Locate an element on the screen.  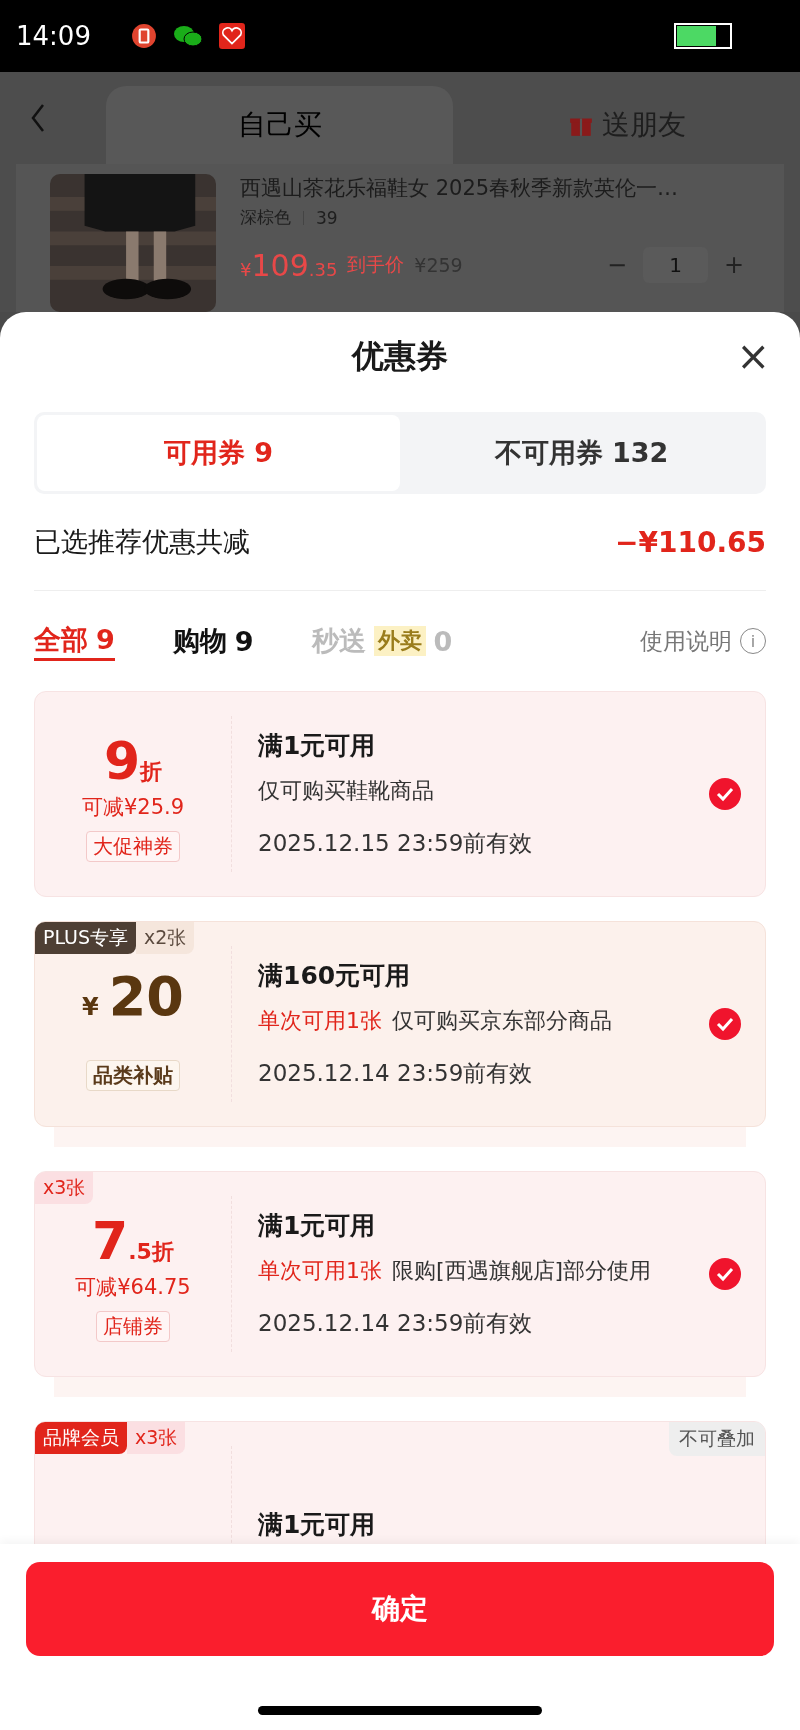
coupon-badge: PLUS专享 is located at coordinates (86, 938).